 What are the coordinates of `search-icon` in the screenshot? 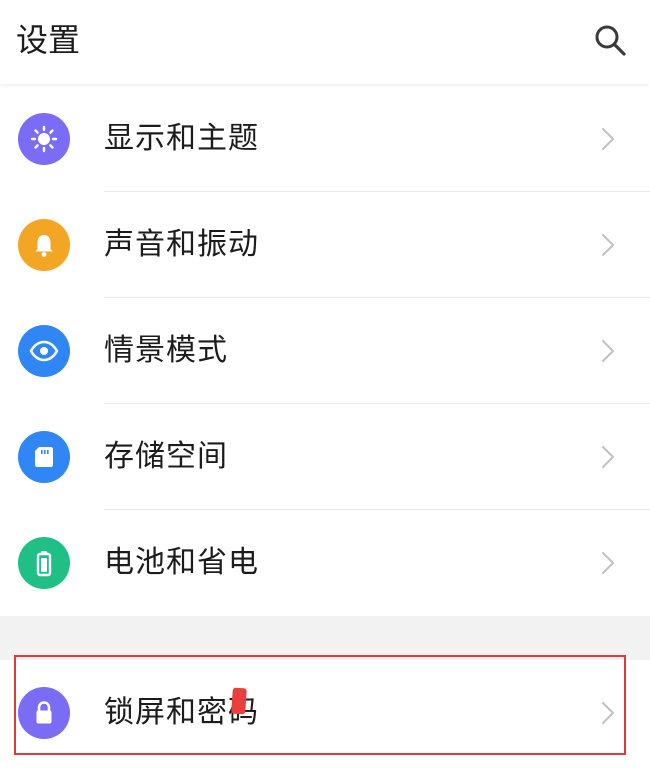 It's located at (610, 40).